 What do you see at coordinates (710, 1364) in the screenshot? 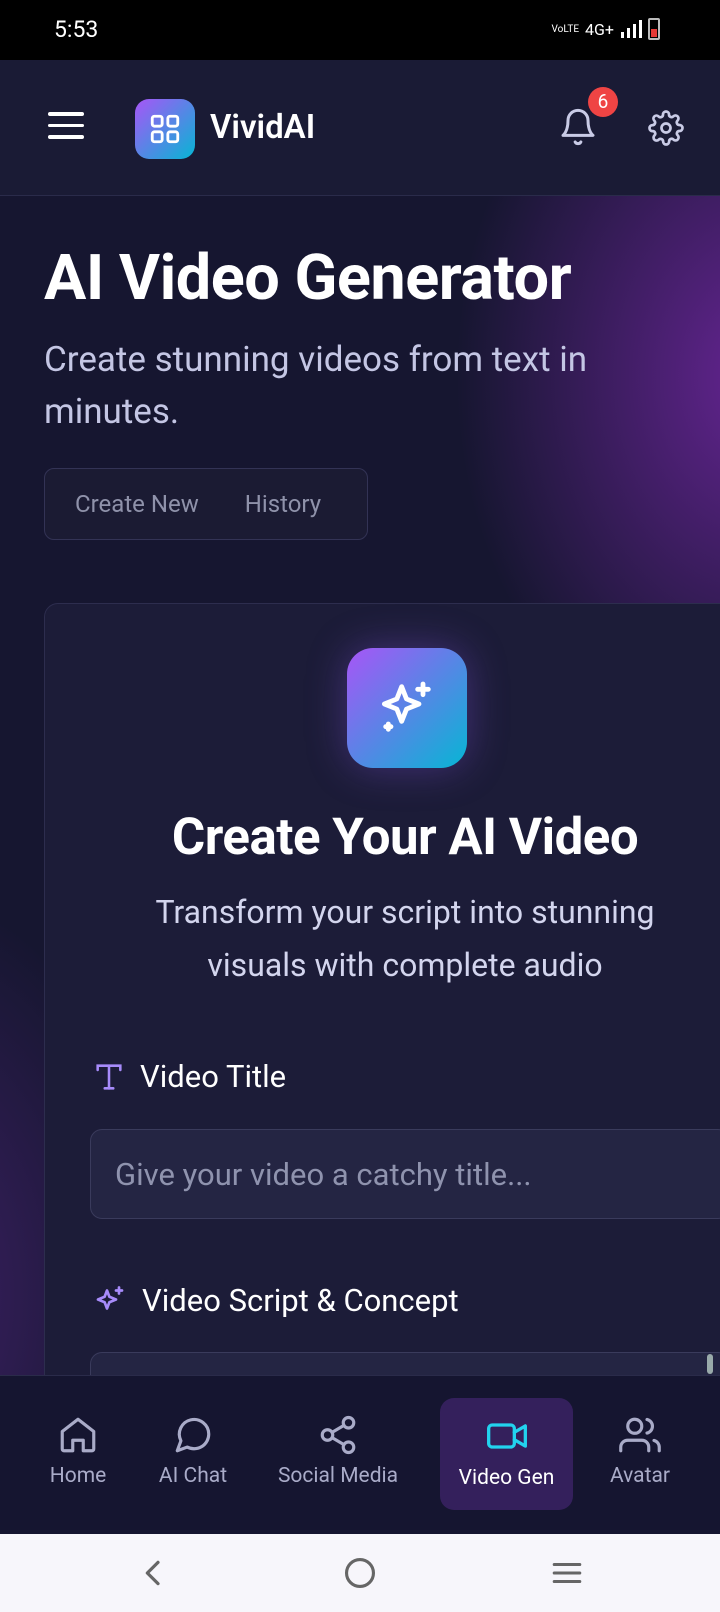
I see `scrollbar` at bounding box center [710, 1364].